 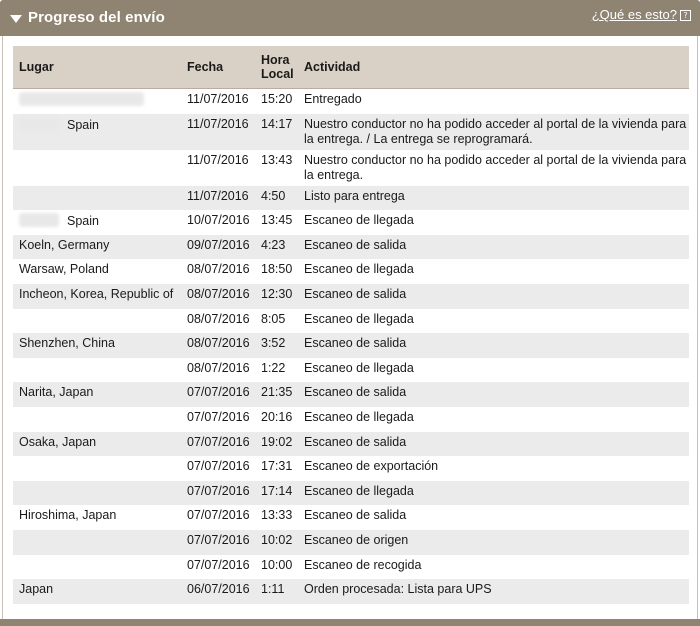 What do you see at coordinates (350, 622) in the screenshot?
I see `panel-footer-bar` at bounding box center [350, 622].